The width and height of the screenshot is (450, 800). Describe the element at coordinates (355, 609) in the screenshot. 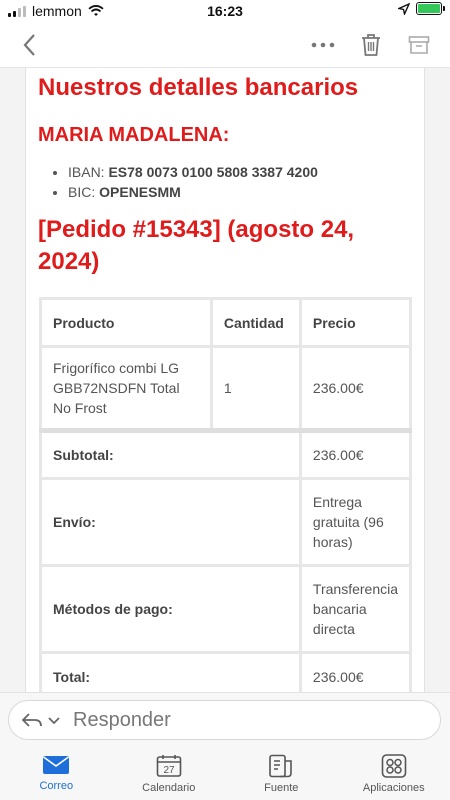

I see `payment-value: Transferencia bancaria directa` at that location.